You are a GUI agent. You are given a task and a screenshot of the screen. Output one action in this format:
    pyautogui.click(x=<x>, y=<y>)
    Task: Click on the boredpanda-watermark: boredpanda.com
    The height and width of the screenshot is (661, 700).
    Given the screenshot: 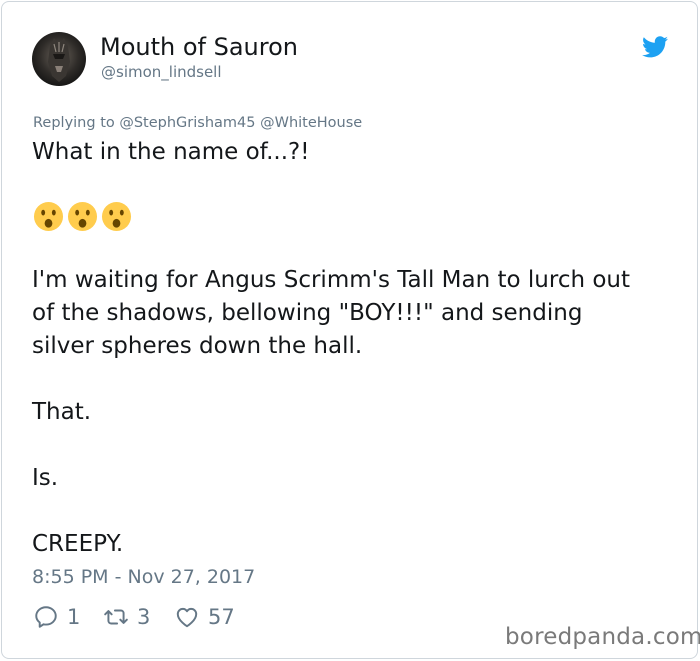 What is the action you would take?
    pyautogui.click(x=602, y=637)
    